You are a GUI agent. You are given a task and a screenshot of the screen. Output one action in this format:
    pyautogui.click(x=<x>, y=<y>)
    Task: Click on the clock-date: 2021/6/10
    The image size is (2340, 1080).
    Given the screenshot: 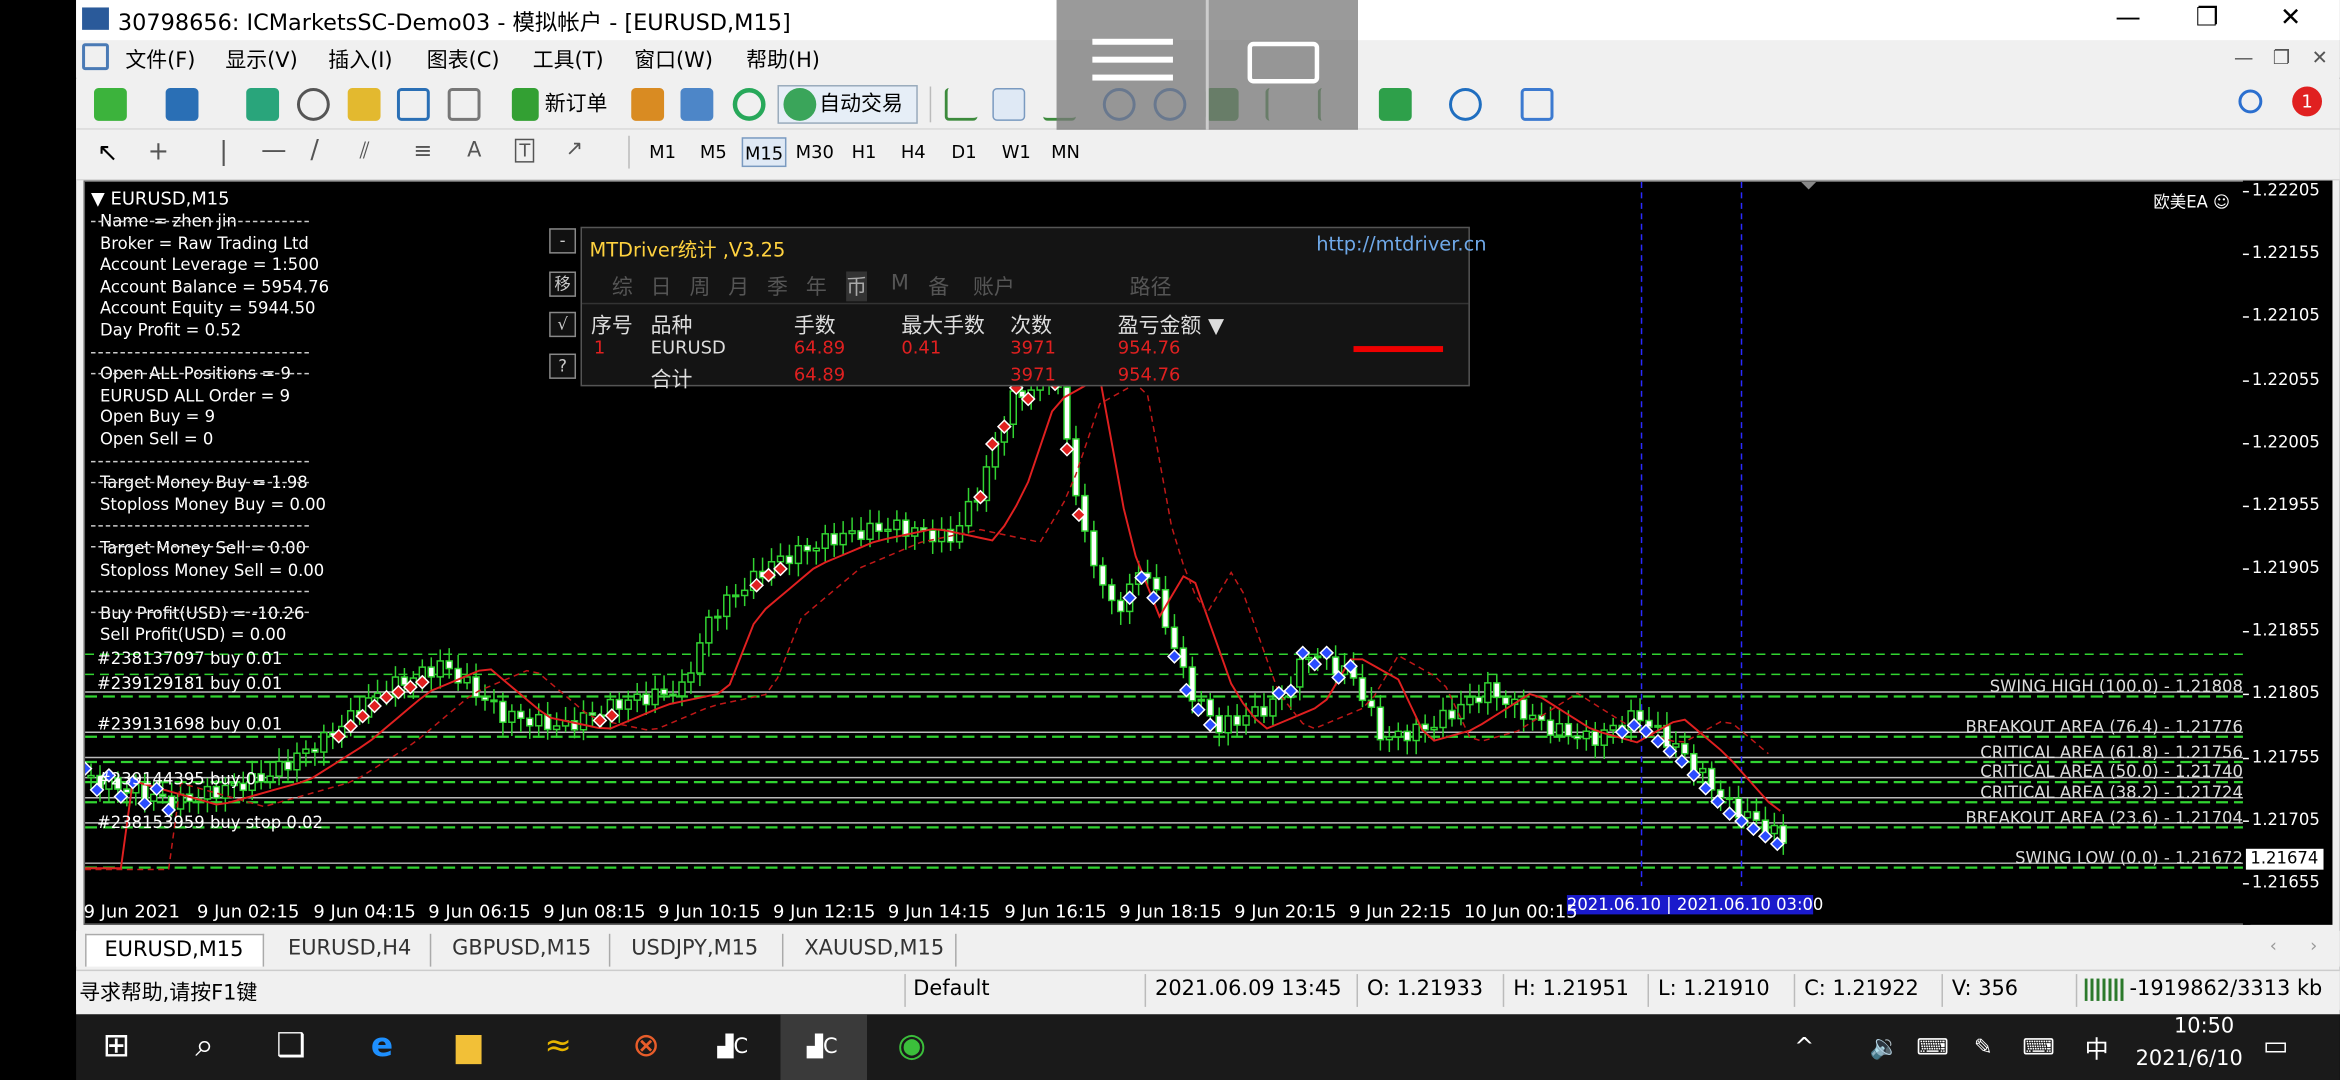 What is the action you would take?
    pyautogui.click(x=2189, y=1059)
    